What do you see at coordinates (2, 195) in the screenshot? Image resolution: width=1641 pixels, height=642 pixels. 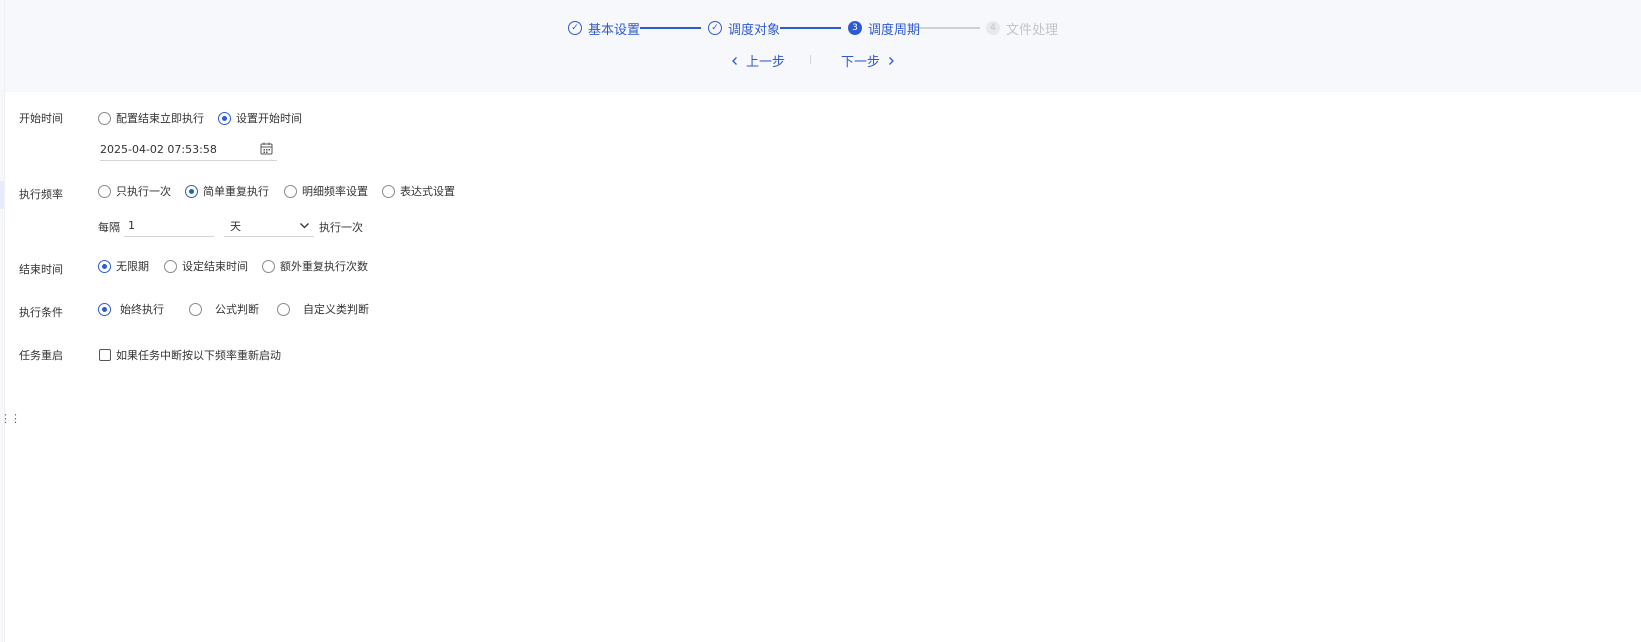 I see `left-panel-highlight` at bounding box center [2, 195].